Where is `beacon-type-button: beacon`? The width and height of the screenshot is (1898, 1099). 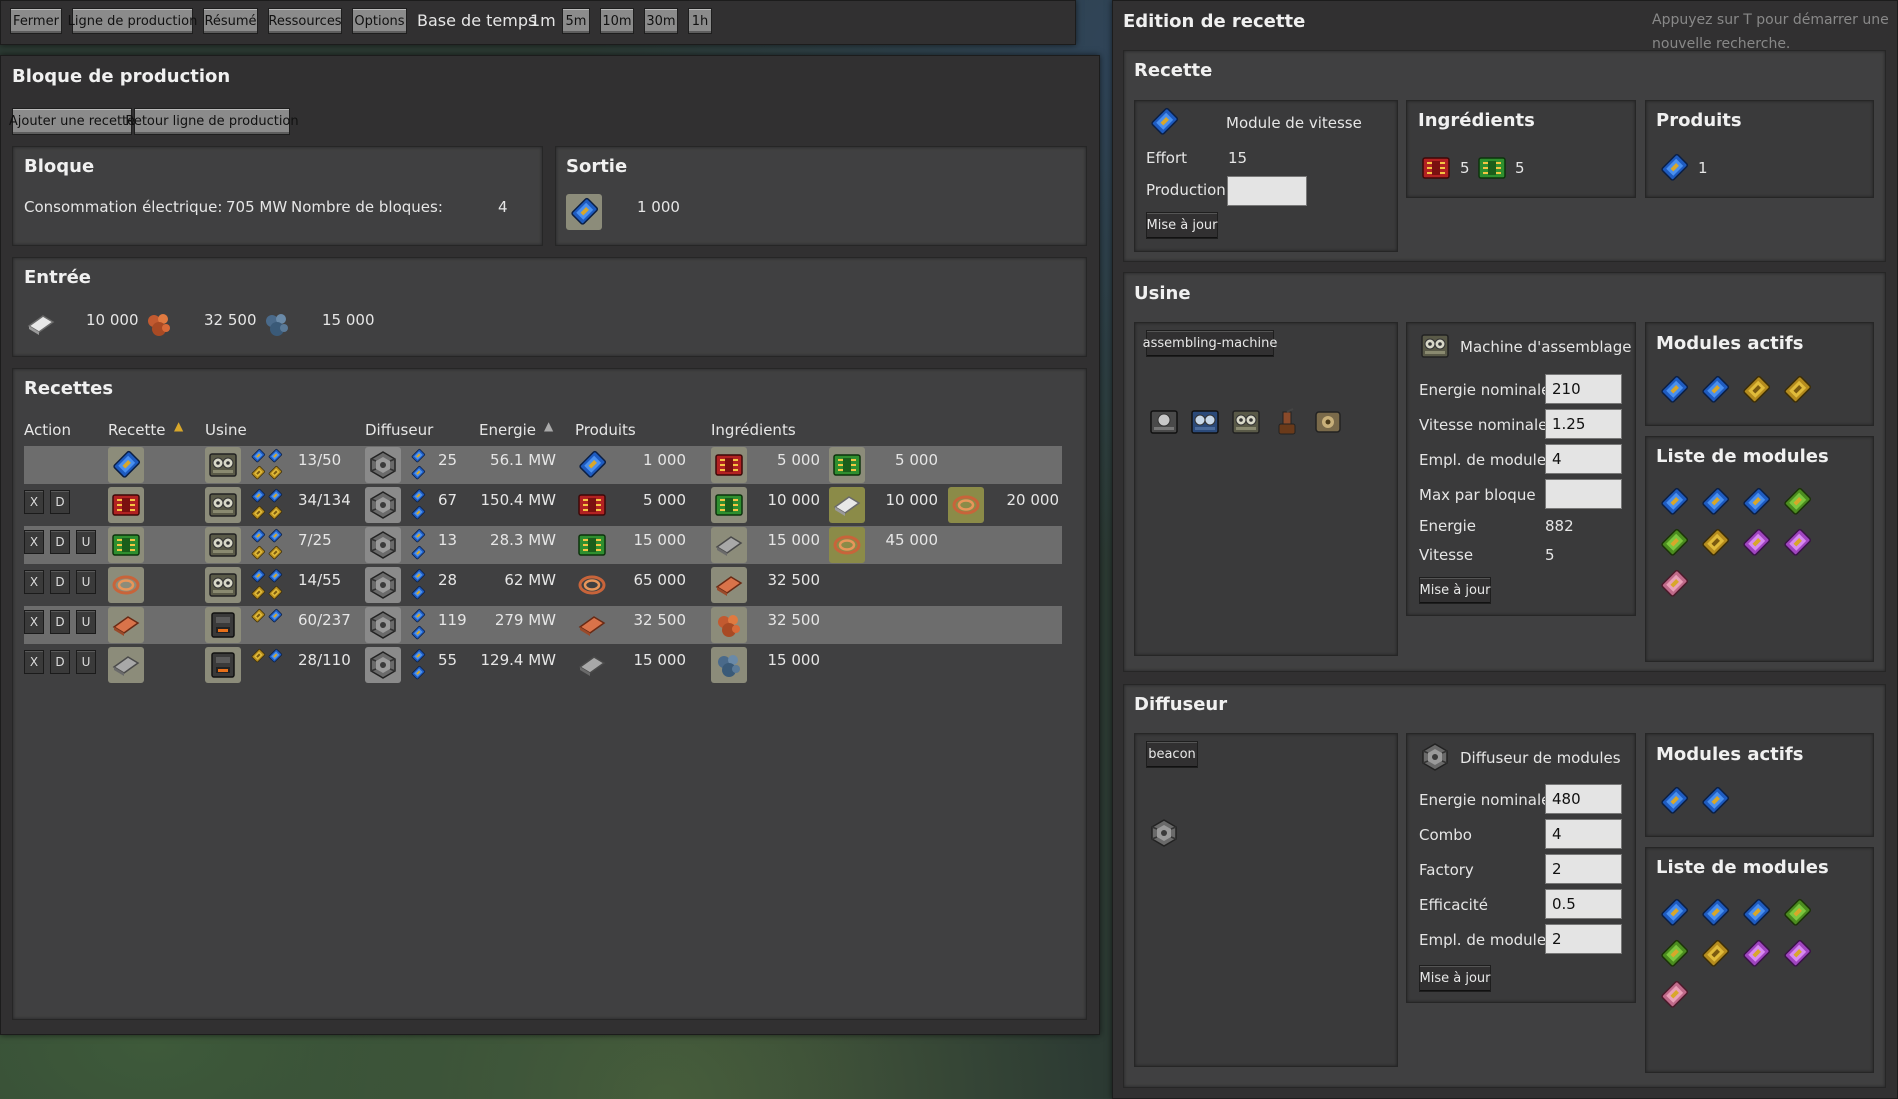 beacon-type-button: beacon is located at coordinates (1172, 754).